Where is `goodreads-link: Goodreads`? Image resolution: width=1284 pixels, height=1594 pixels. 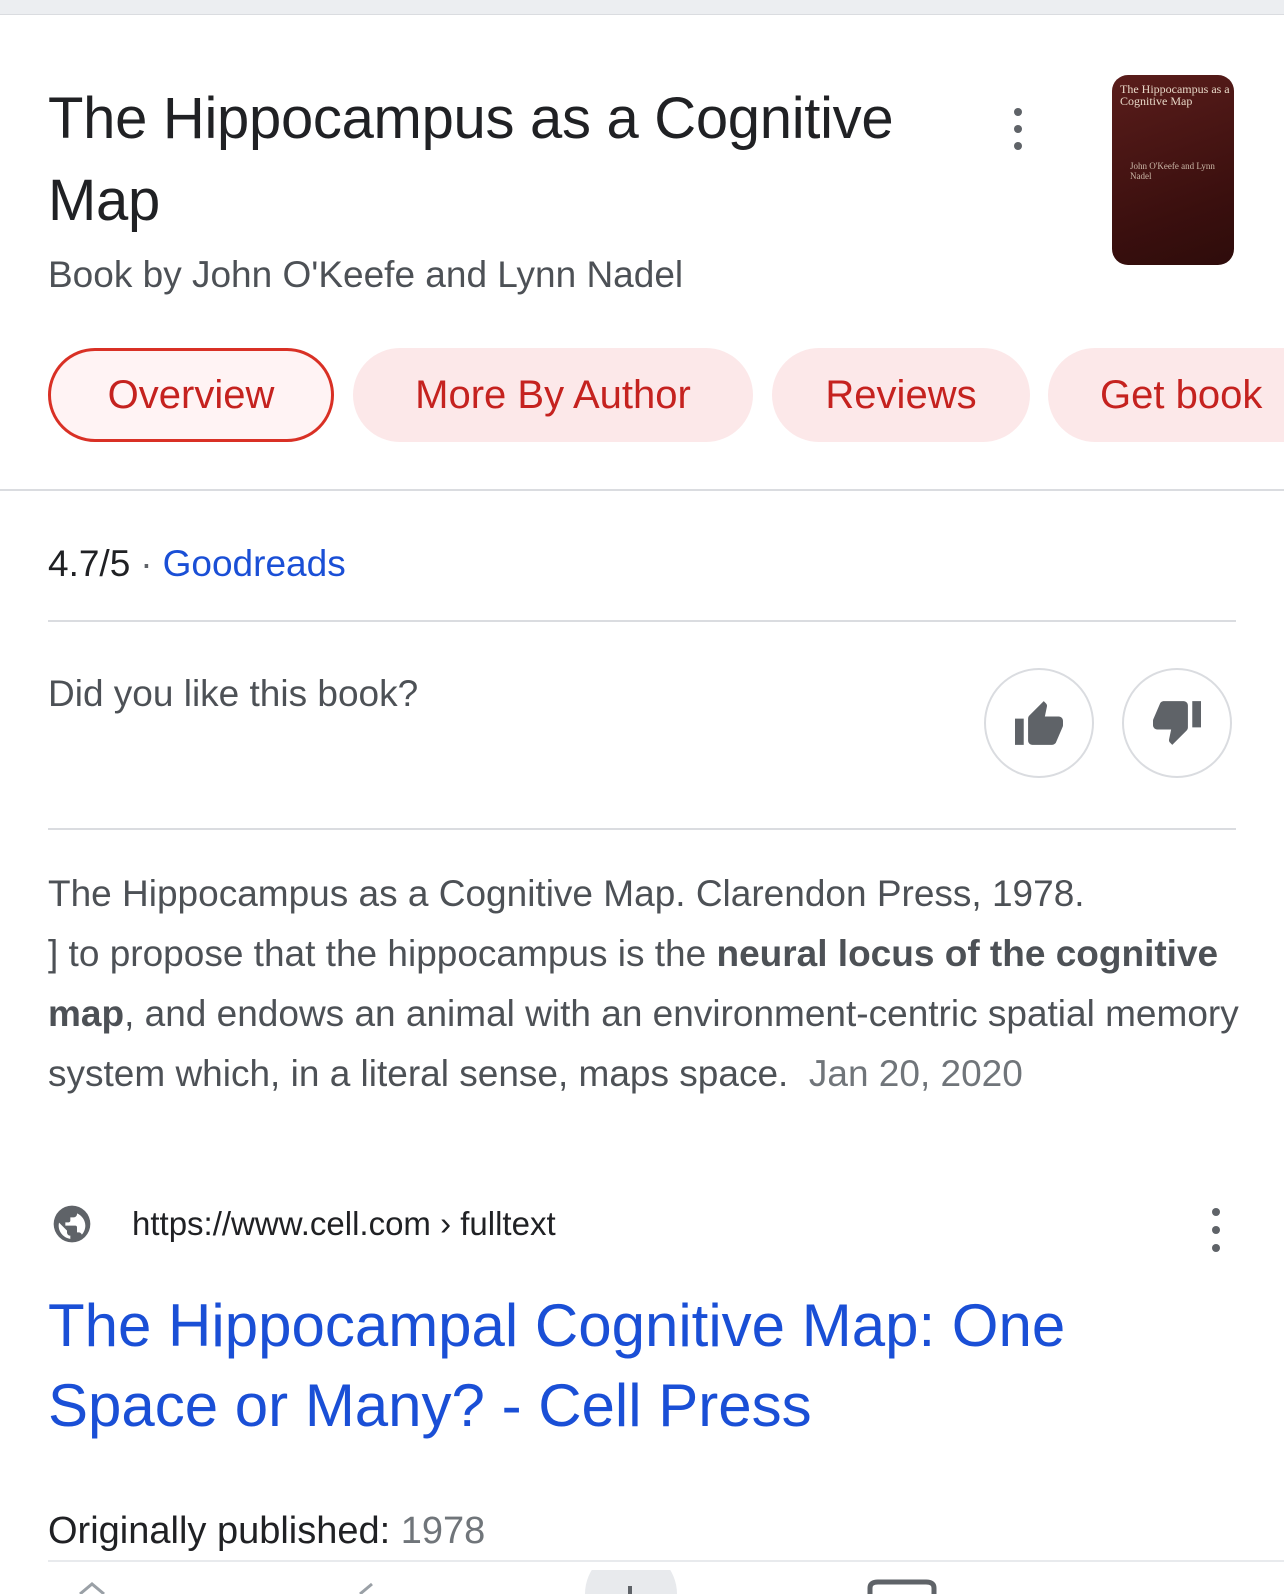
goodreads-link: Goodreads is located at coordinates (254, 563).